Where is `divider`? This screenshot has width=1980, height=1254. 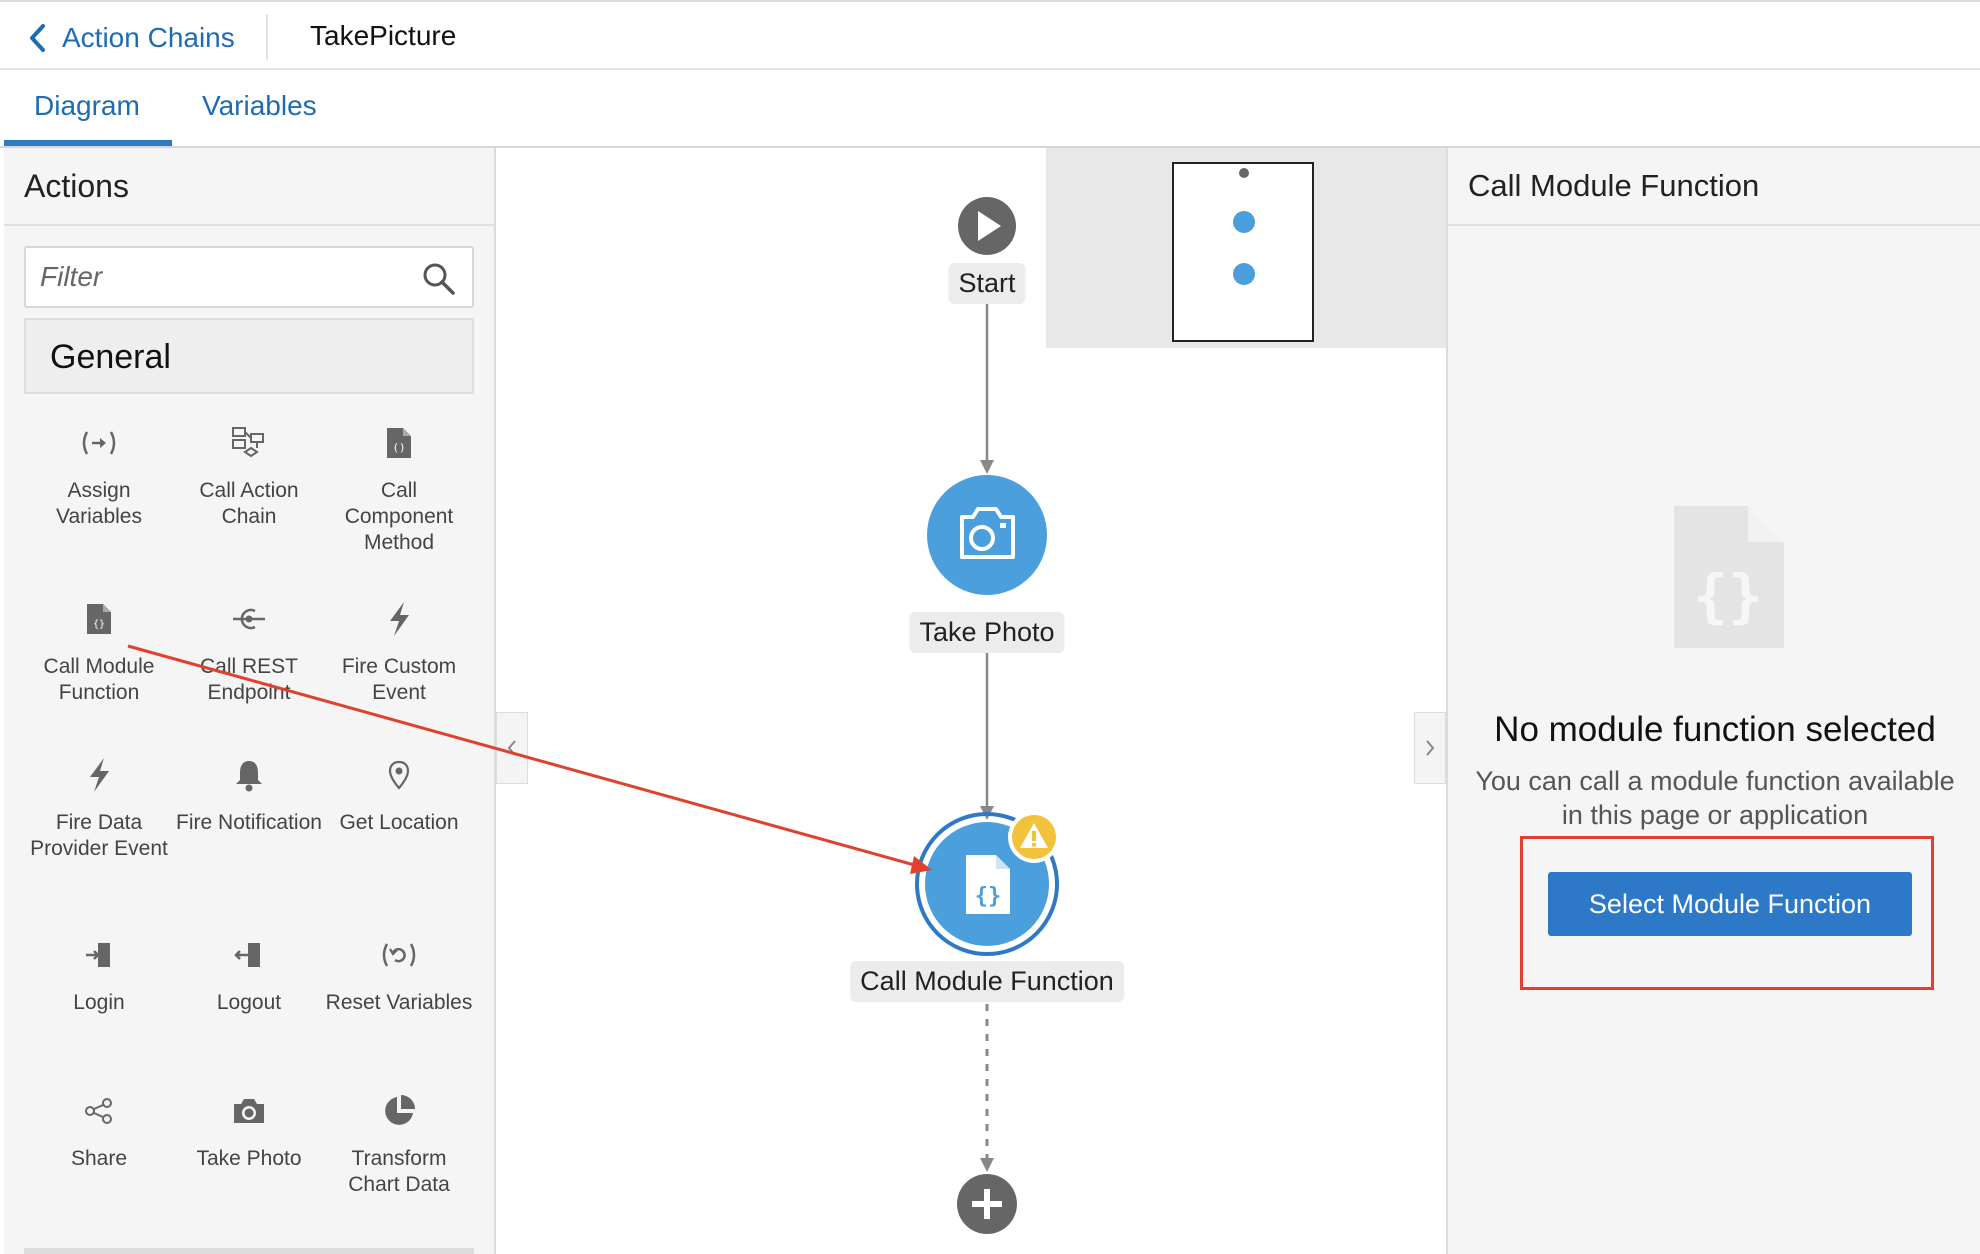
divider is located at coordinates (1714, 225).